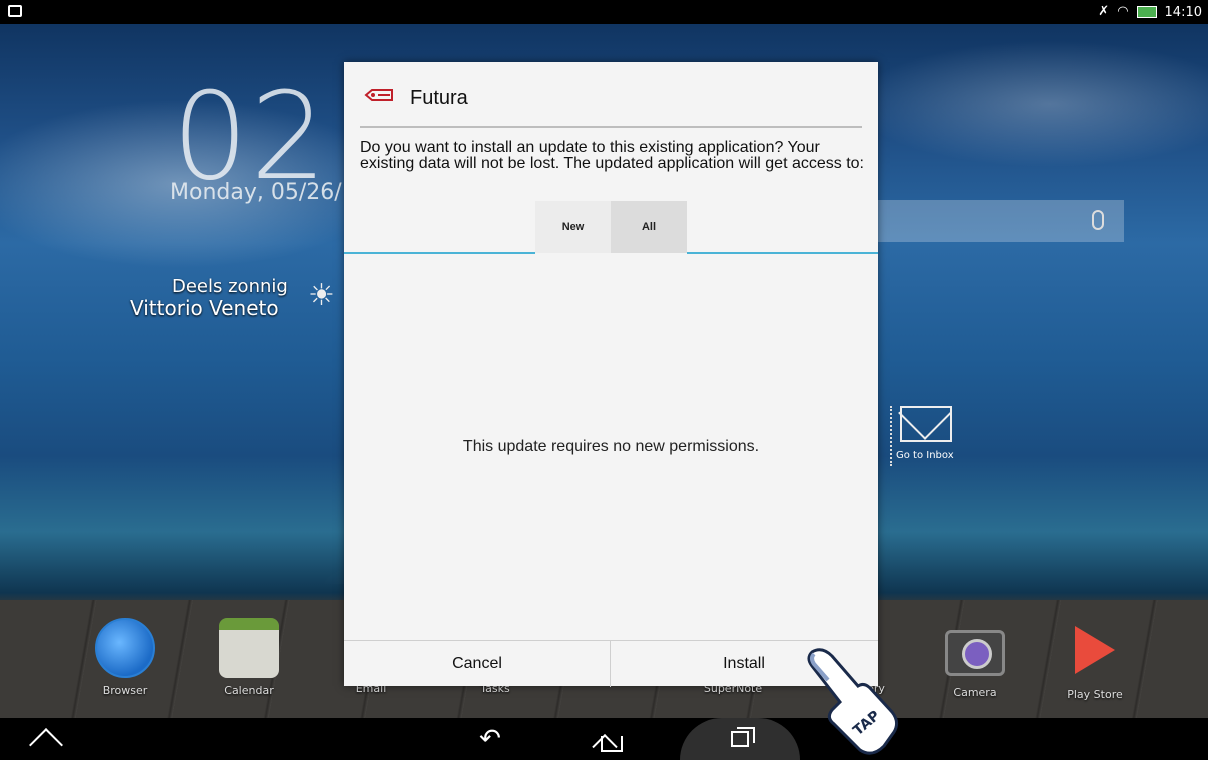 The image size is (1208, 760). I want to click on home-date: Monday, 05/26/, so click(256, 192).